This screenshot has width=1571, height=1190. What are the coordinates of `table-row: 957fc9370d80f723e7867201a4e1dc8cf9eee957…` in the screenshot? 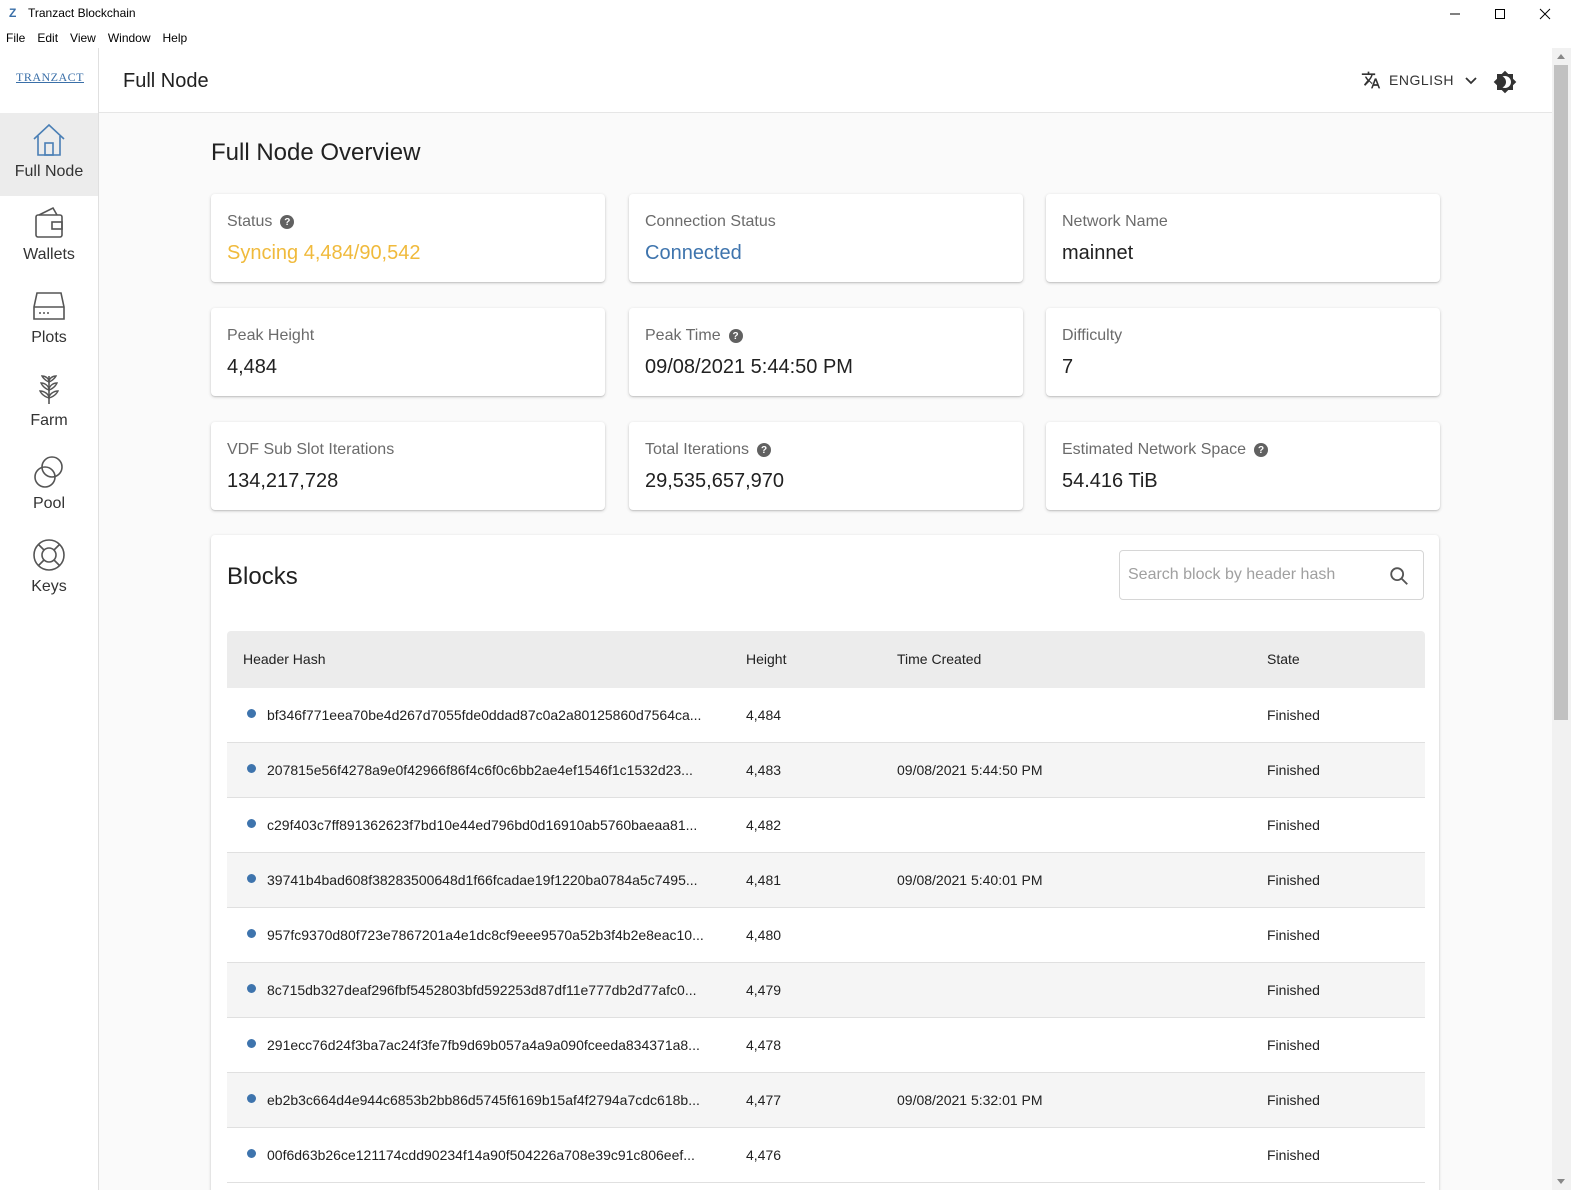 It's located at (826, 935).